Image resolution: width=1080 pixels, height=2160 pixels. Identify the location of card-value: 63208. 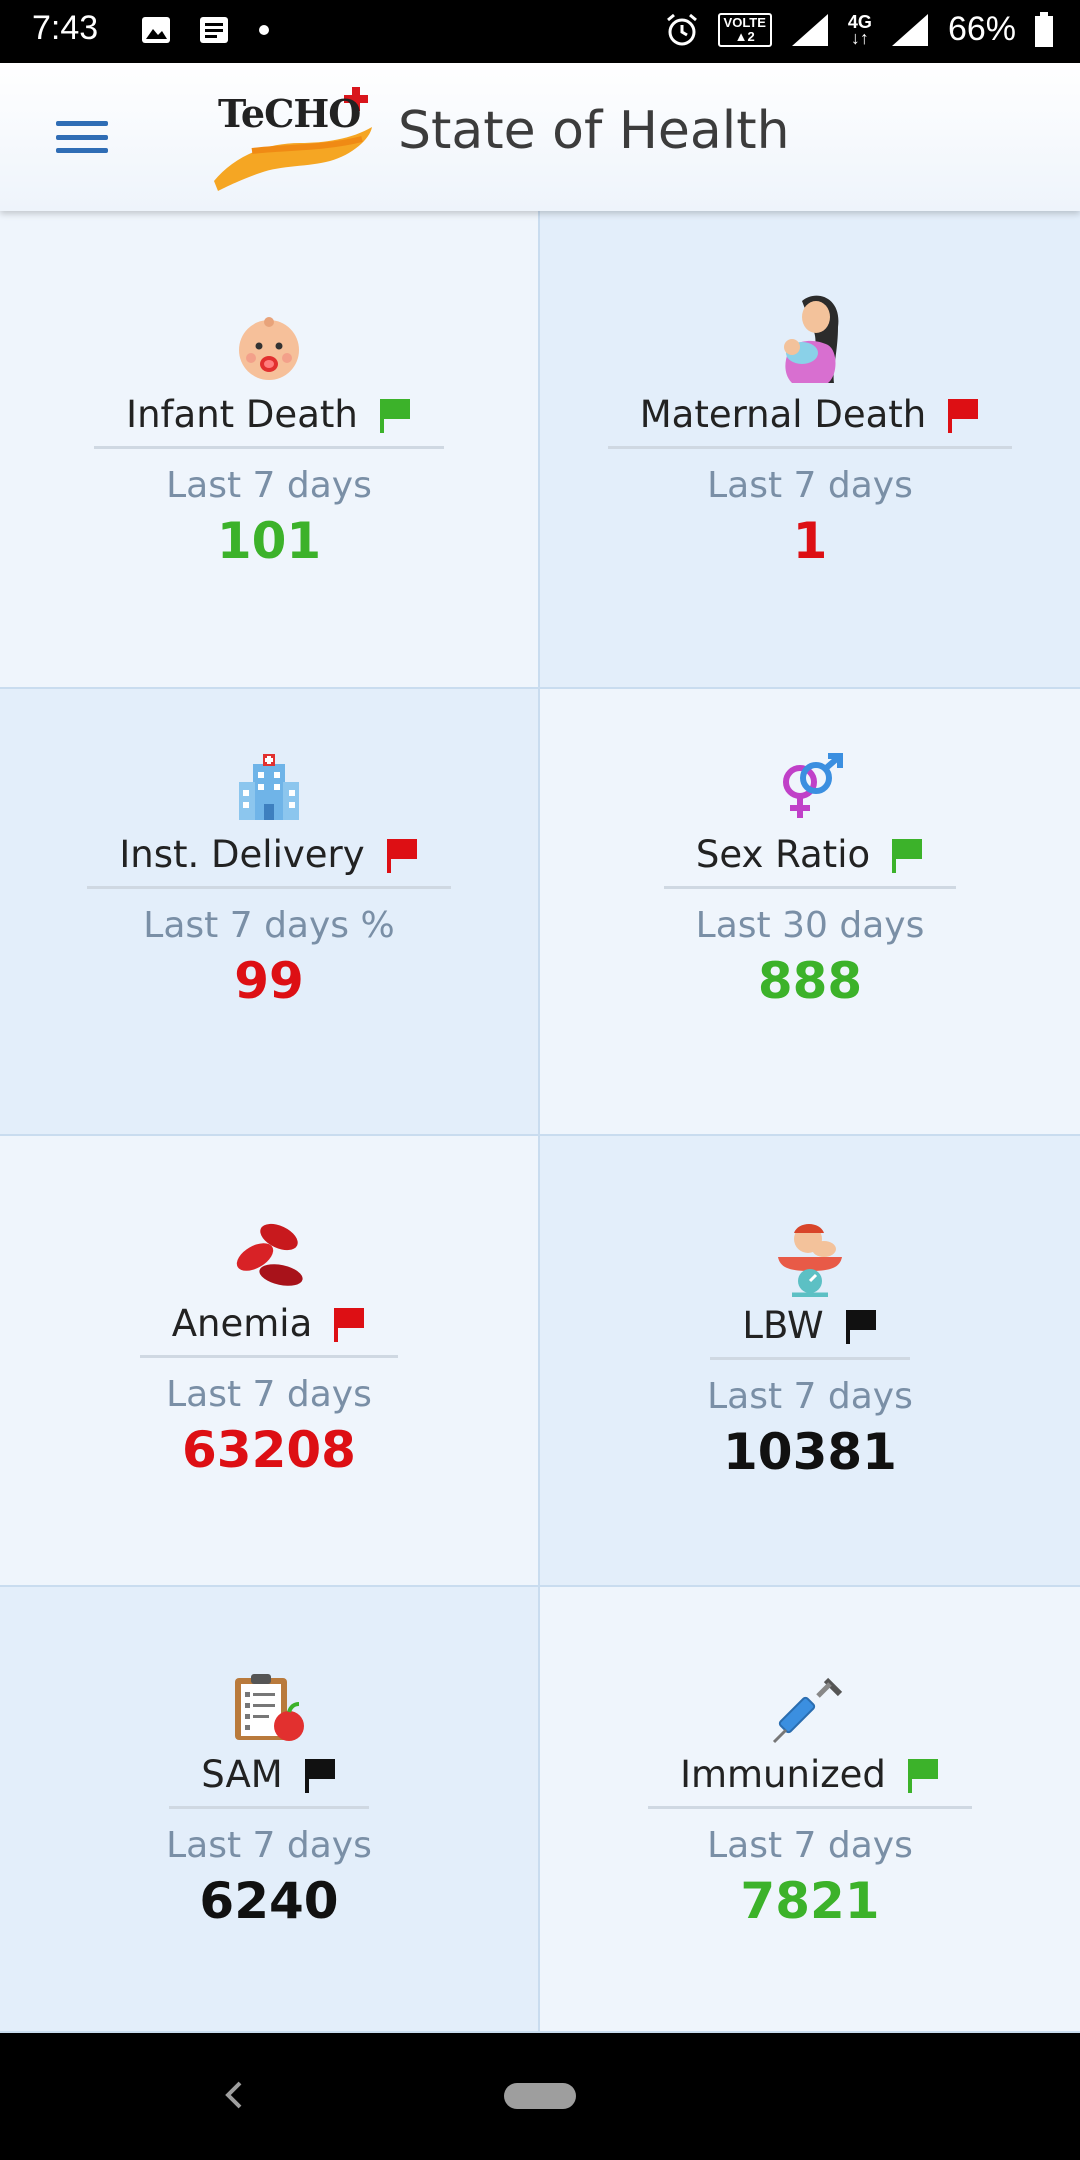
(269, 1450).